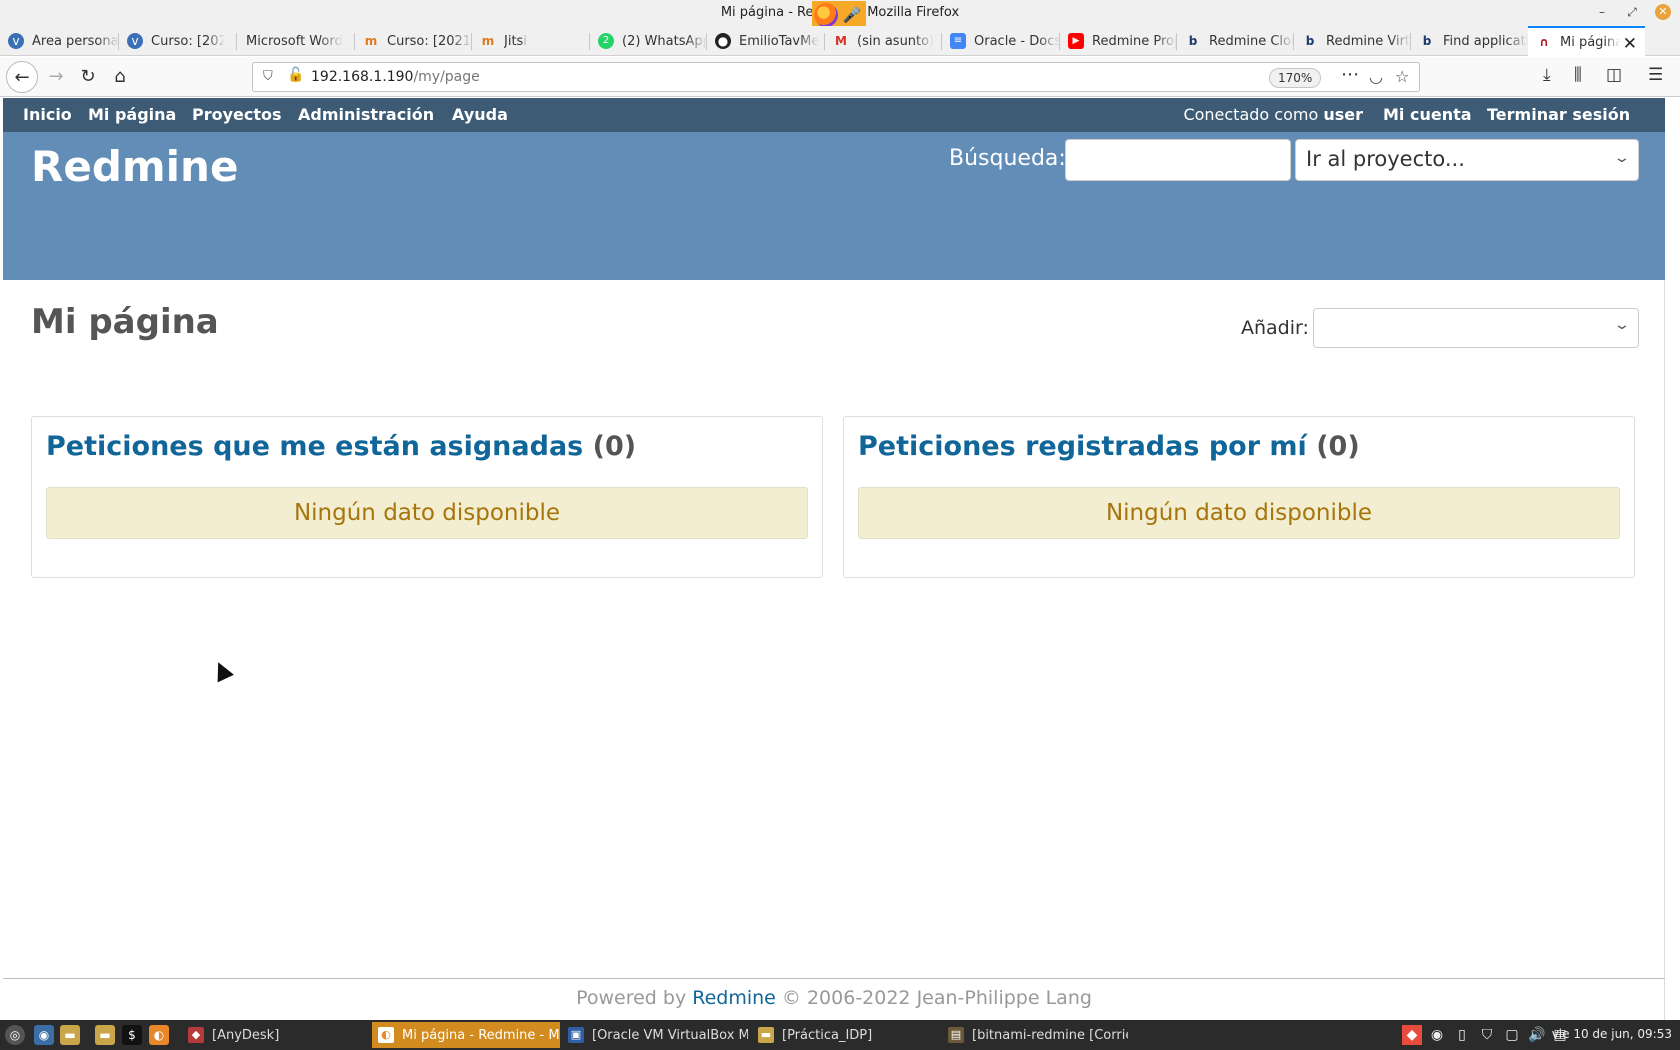 This screenshot has width=1680, height=1050. I want to click on block-count: (0), so click(1338, 446).